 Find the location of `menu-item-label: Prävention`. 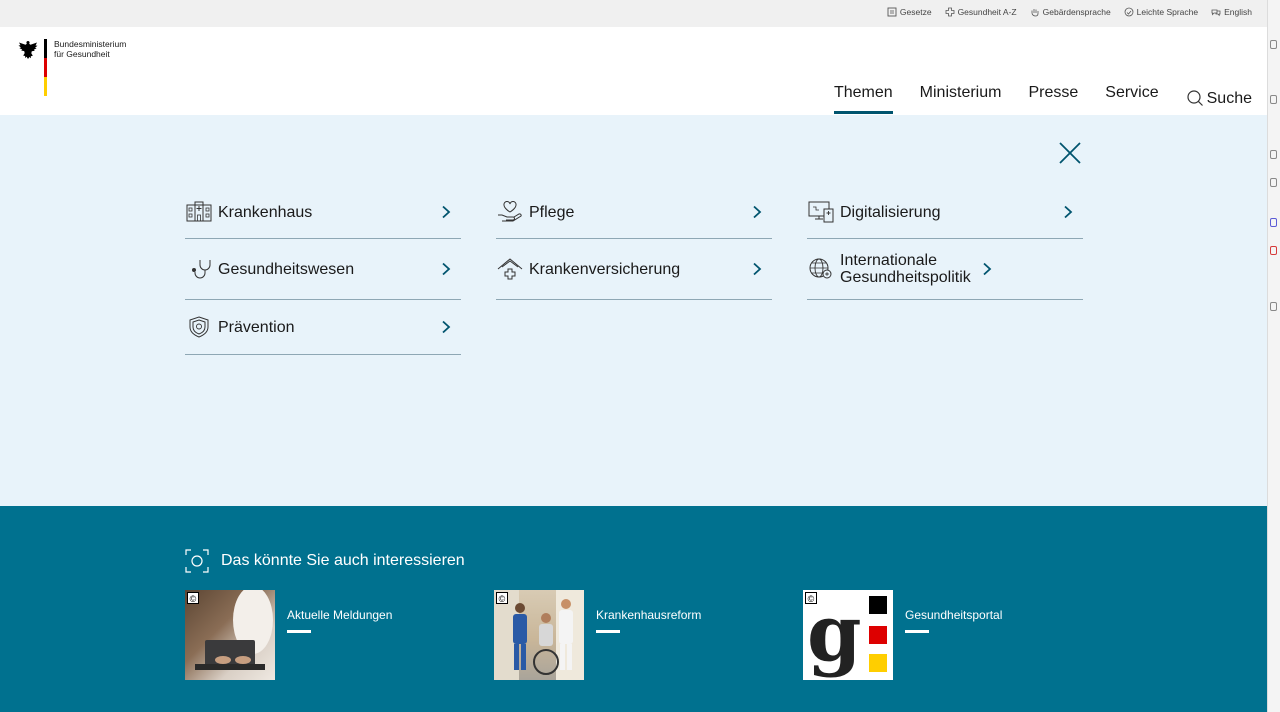

menu-item-label: Prävention is located at coordinates (256, 327).